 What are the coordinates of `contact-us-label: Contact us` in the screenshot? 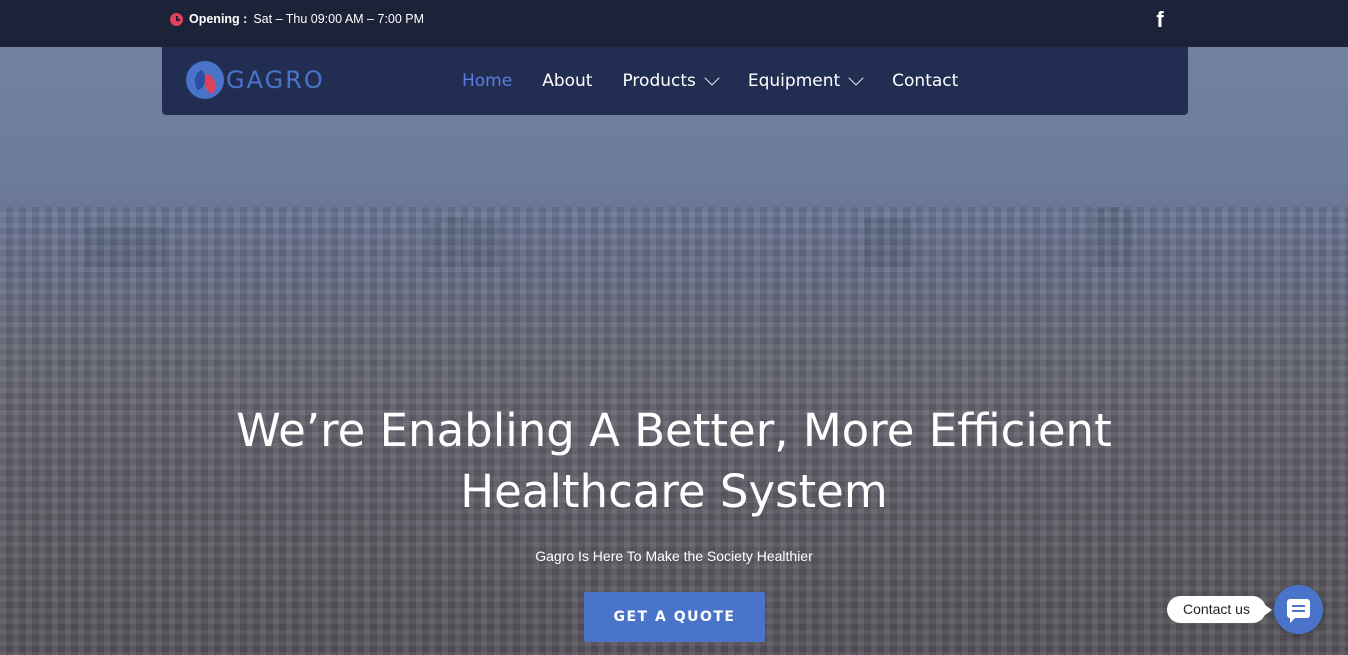 It's located at (1219, 609).